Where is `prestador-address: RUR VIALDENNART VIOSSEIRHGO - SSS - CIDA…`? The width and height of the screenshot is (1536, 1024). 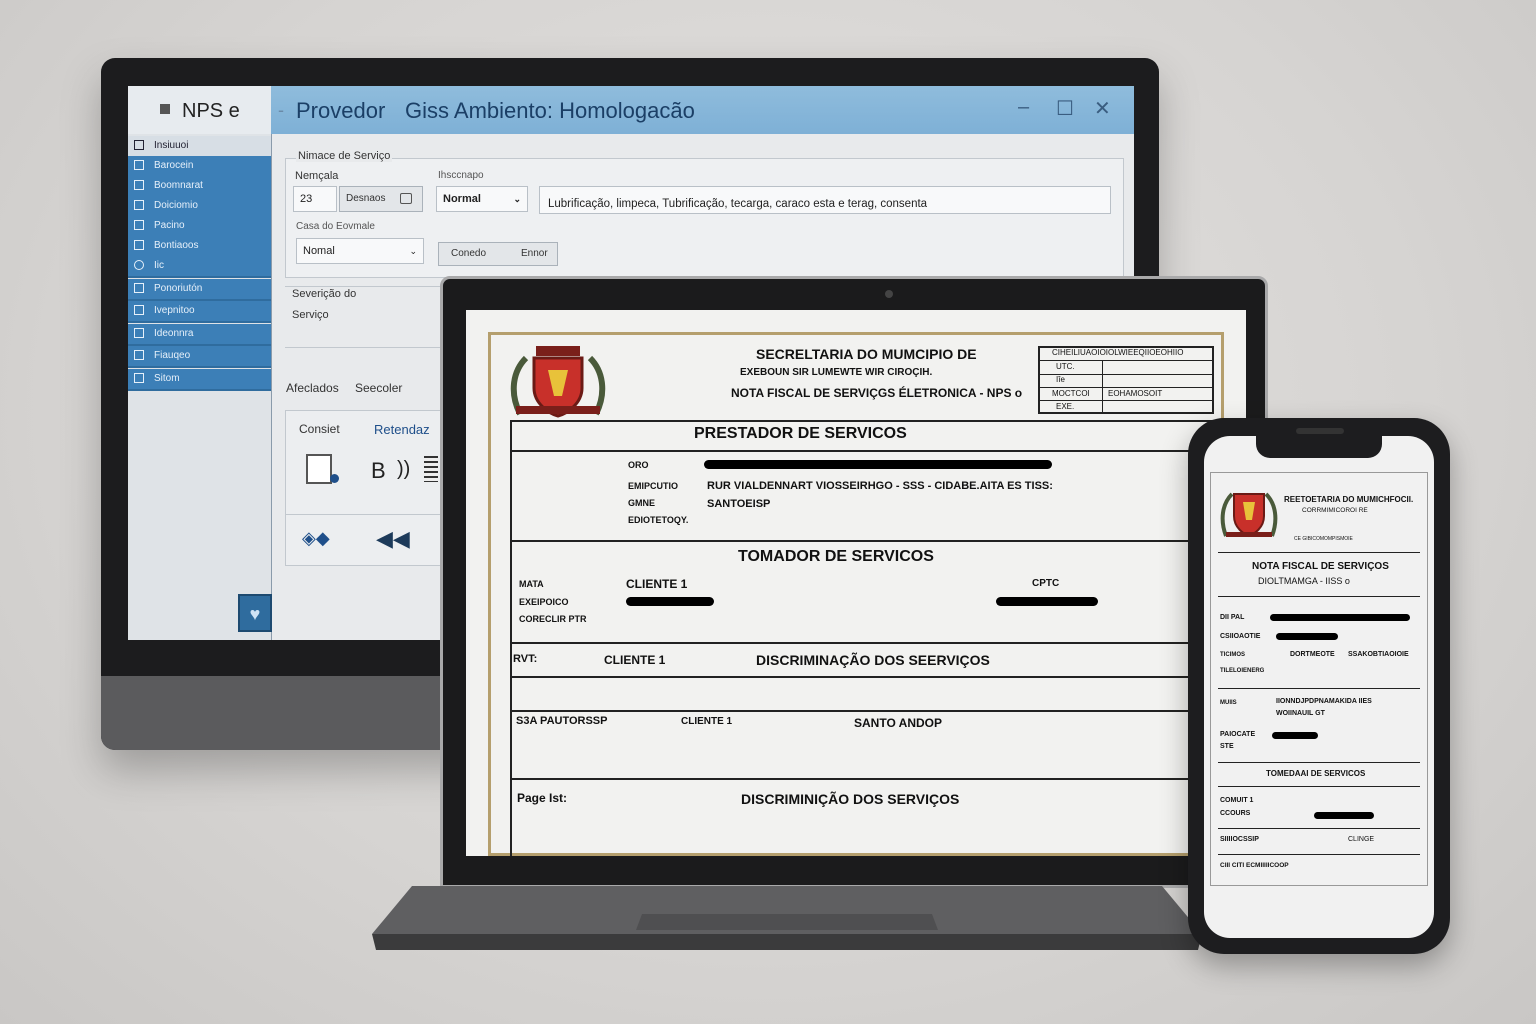
prestador-address: RUR VIALDENNART VIOSSEIRHGO - SSS - CIDA… is located at coordinates (880, 486).